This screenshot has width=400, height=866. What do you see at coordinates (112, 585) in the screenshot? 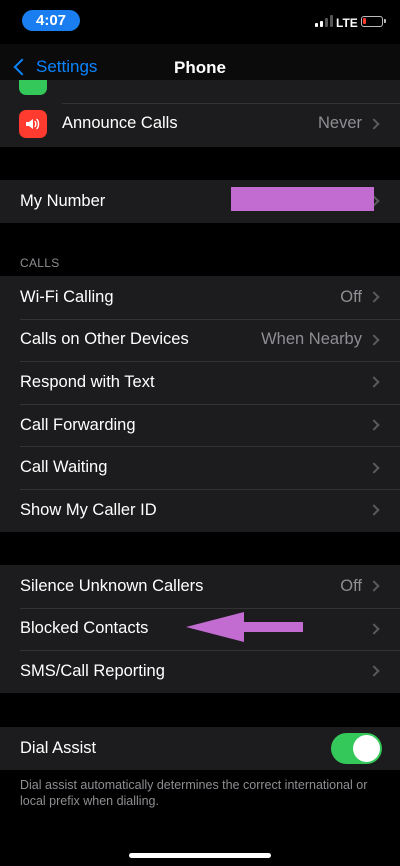
I see `row-label: Silence Unknown Callers` at bounding box center [112, 585].